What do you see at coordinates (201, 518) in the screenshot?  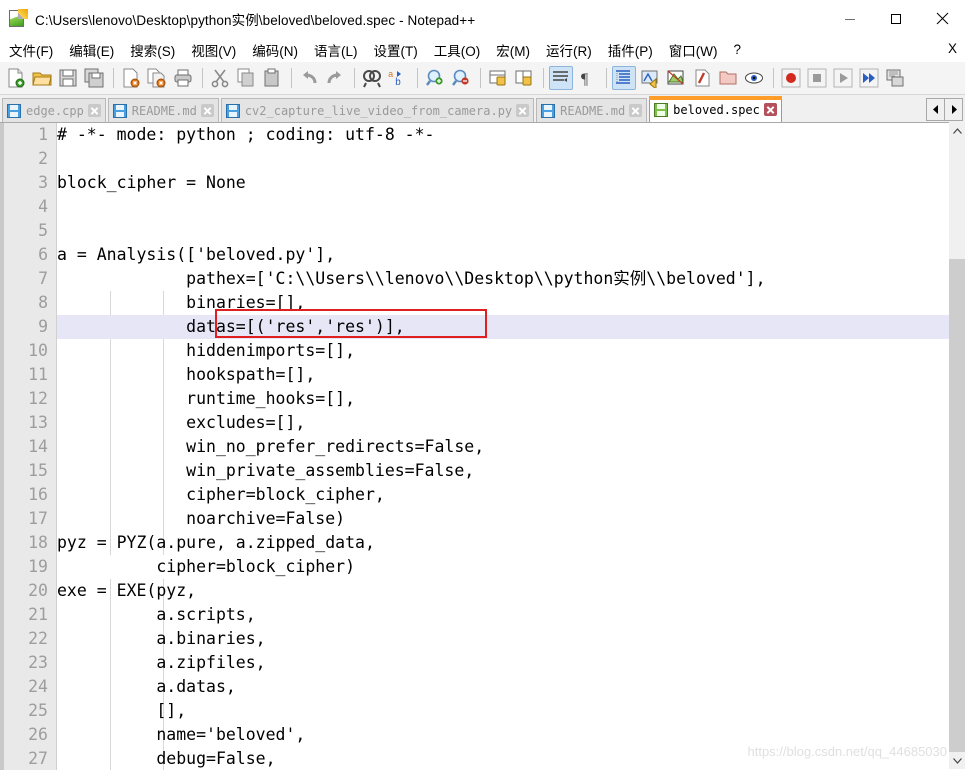 I see `code-line: noarchive=False)` at bounding box center [201, 518].